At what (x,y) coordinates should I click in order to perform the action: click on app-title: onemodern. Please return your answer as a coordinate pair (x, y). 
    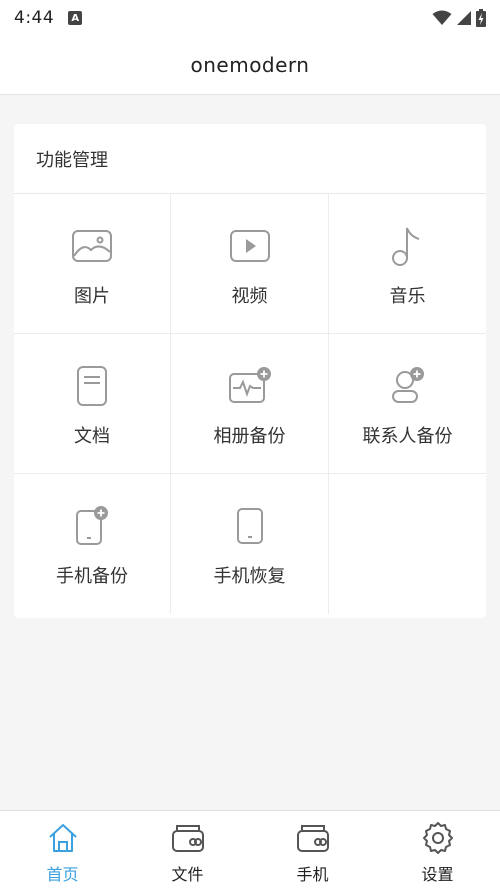
    Looking at the image, I should click on (250, 65).